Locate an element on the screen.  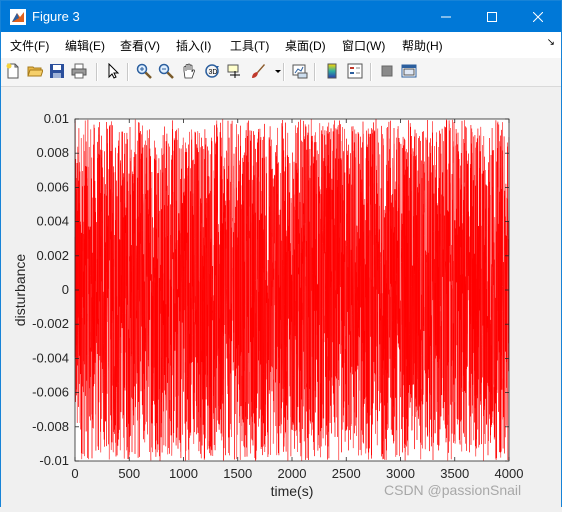
menu-file: 文件(F) is located at coordinates (29, 45).